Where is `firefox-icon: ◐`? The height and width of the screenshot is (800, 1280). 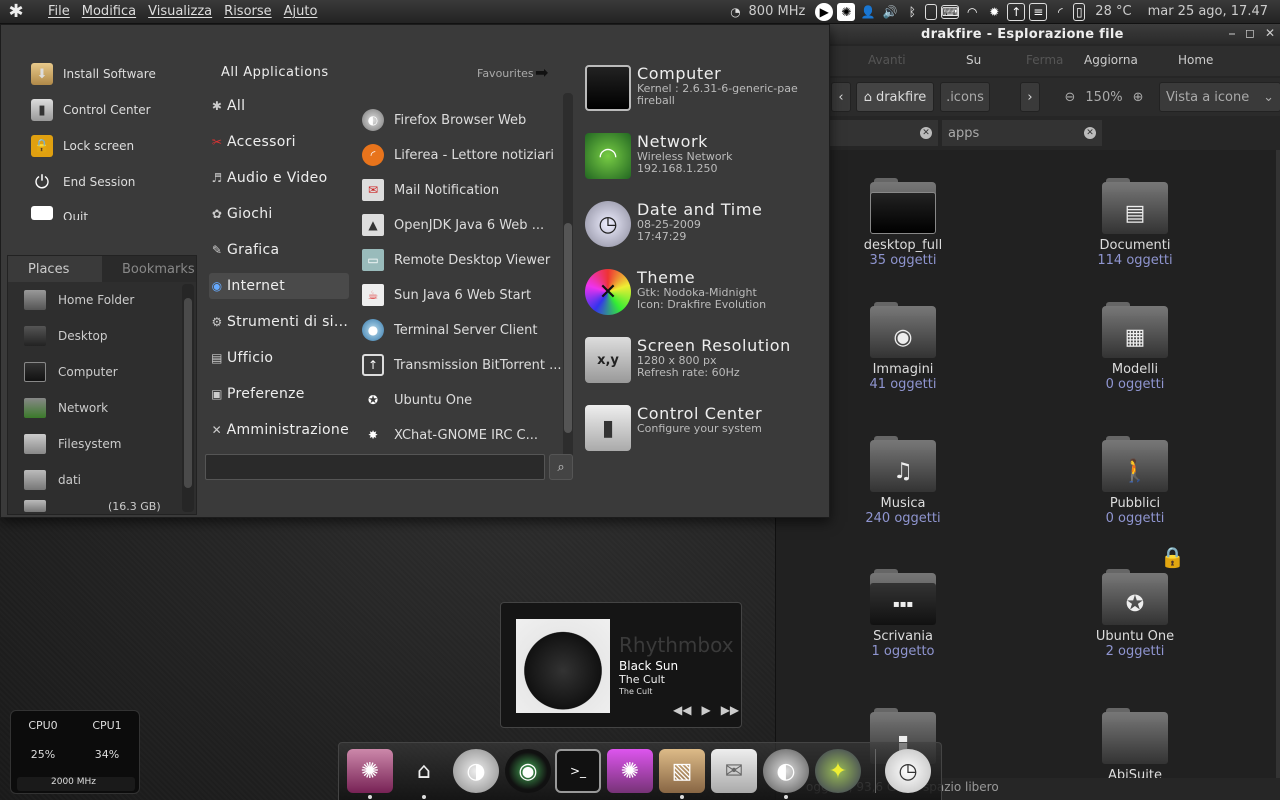
firefox-icon: ◐ is located at coordinates (786, 771).